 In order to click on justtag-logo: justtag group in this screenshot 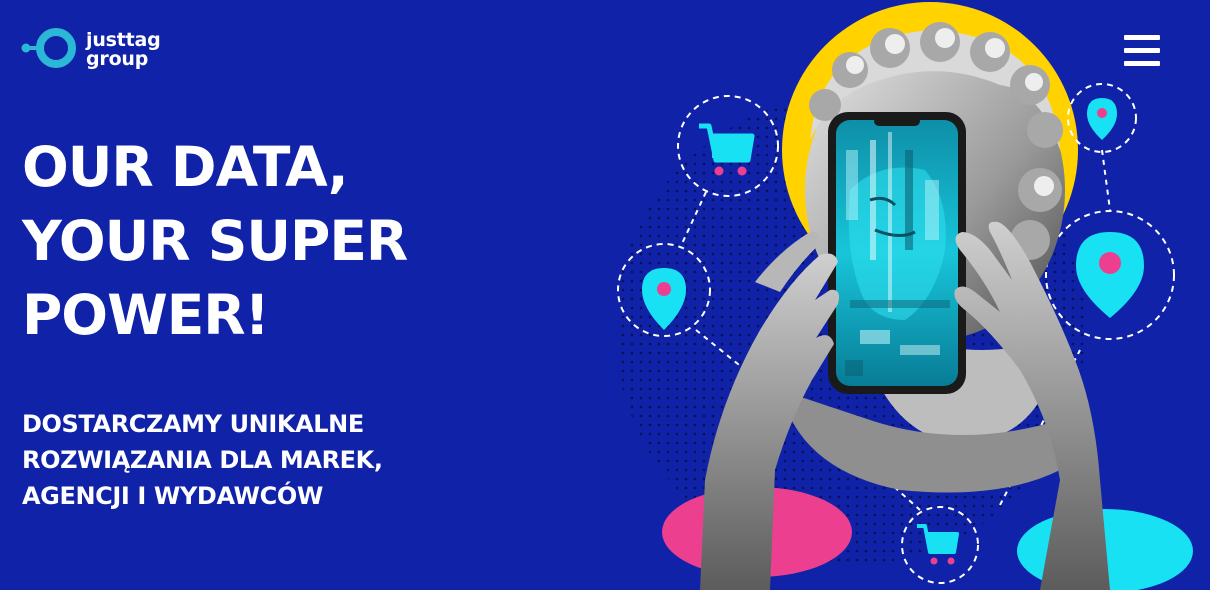, I will do `click(90, 50)`.